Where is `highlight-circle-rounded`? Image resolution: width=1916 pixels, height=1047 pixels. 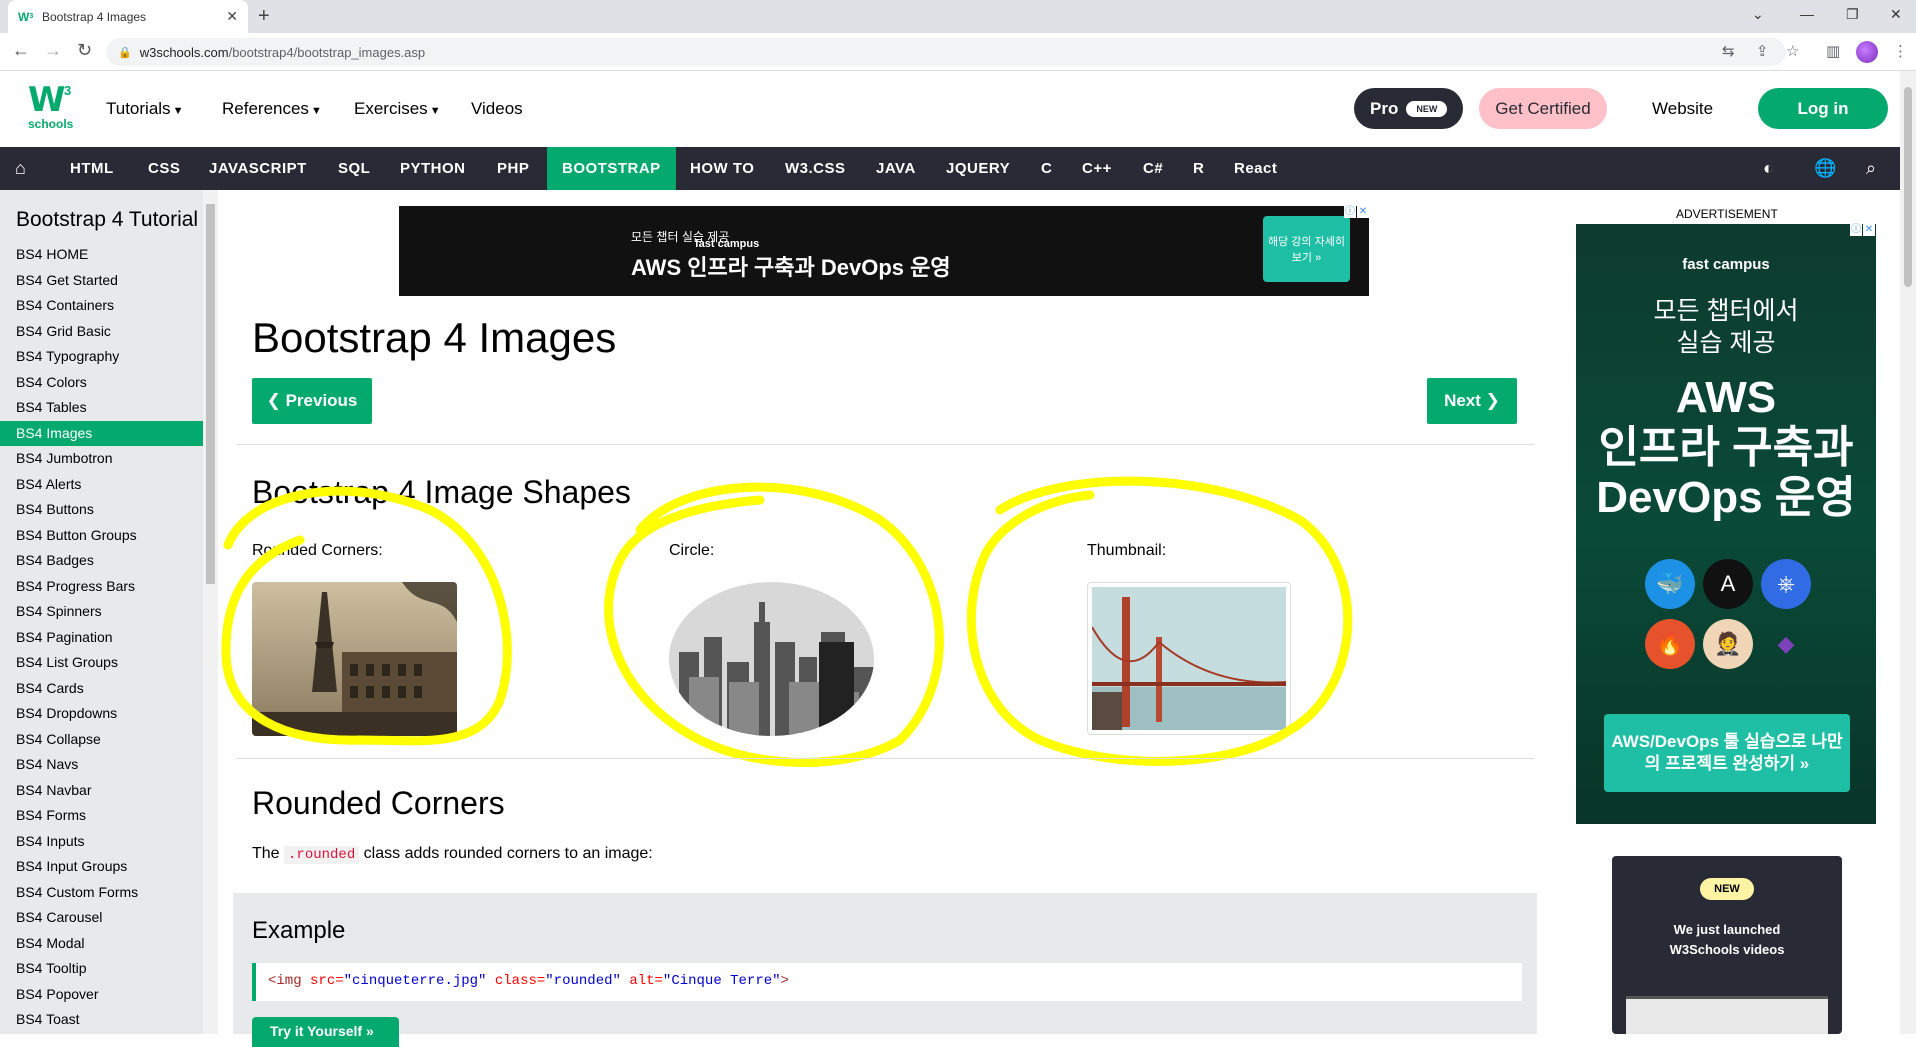 highlight-circle-rounded is located at coordinates (366, 616).